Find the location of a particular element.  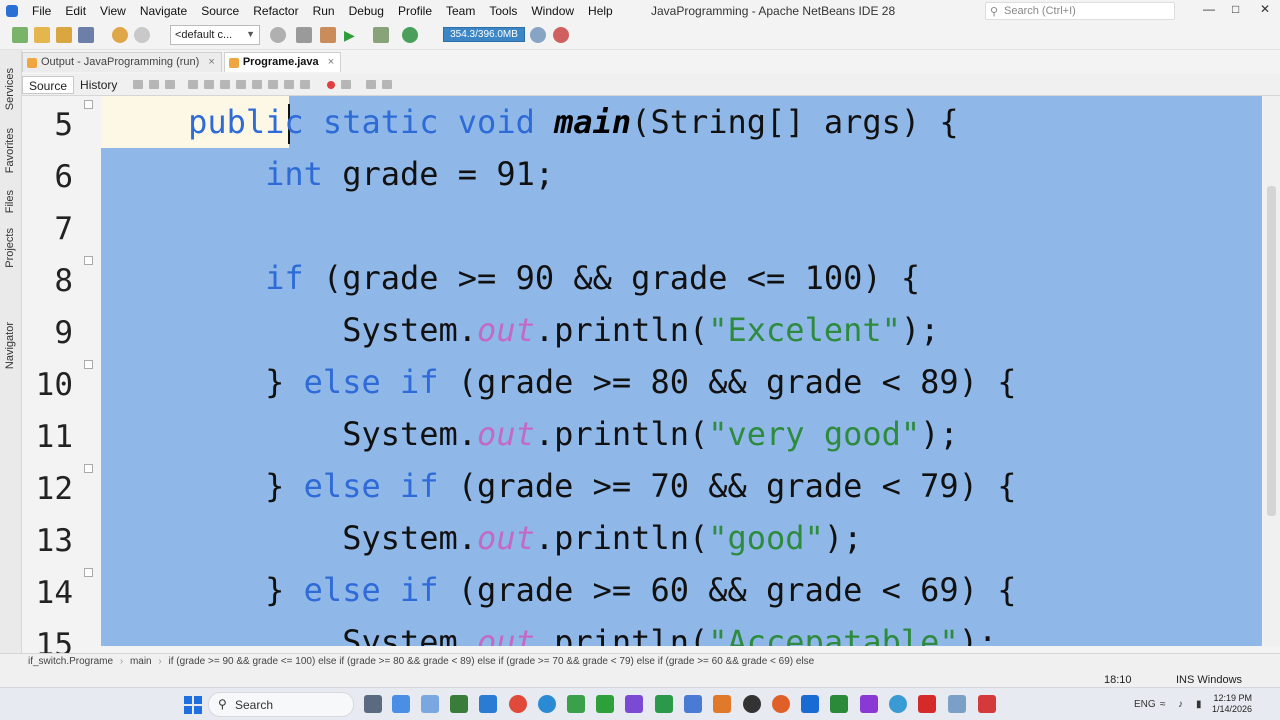

find-next-icon is located at coordinates (209, 84).